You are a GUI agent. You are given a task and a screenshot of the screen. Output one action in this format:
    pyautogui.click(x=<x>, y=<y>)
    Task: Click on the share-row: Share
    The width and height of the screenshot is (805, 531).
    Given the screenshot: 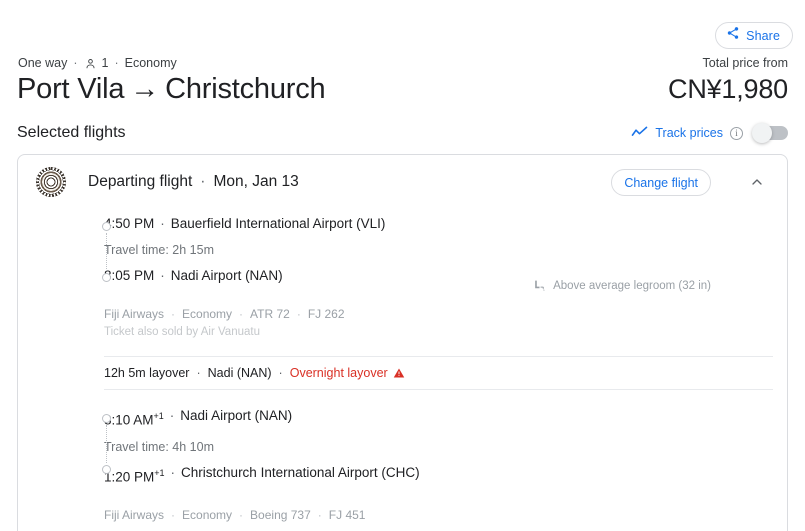 What is the action you would take?
    pyautogui.click(x=754, y=35)
    